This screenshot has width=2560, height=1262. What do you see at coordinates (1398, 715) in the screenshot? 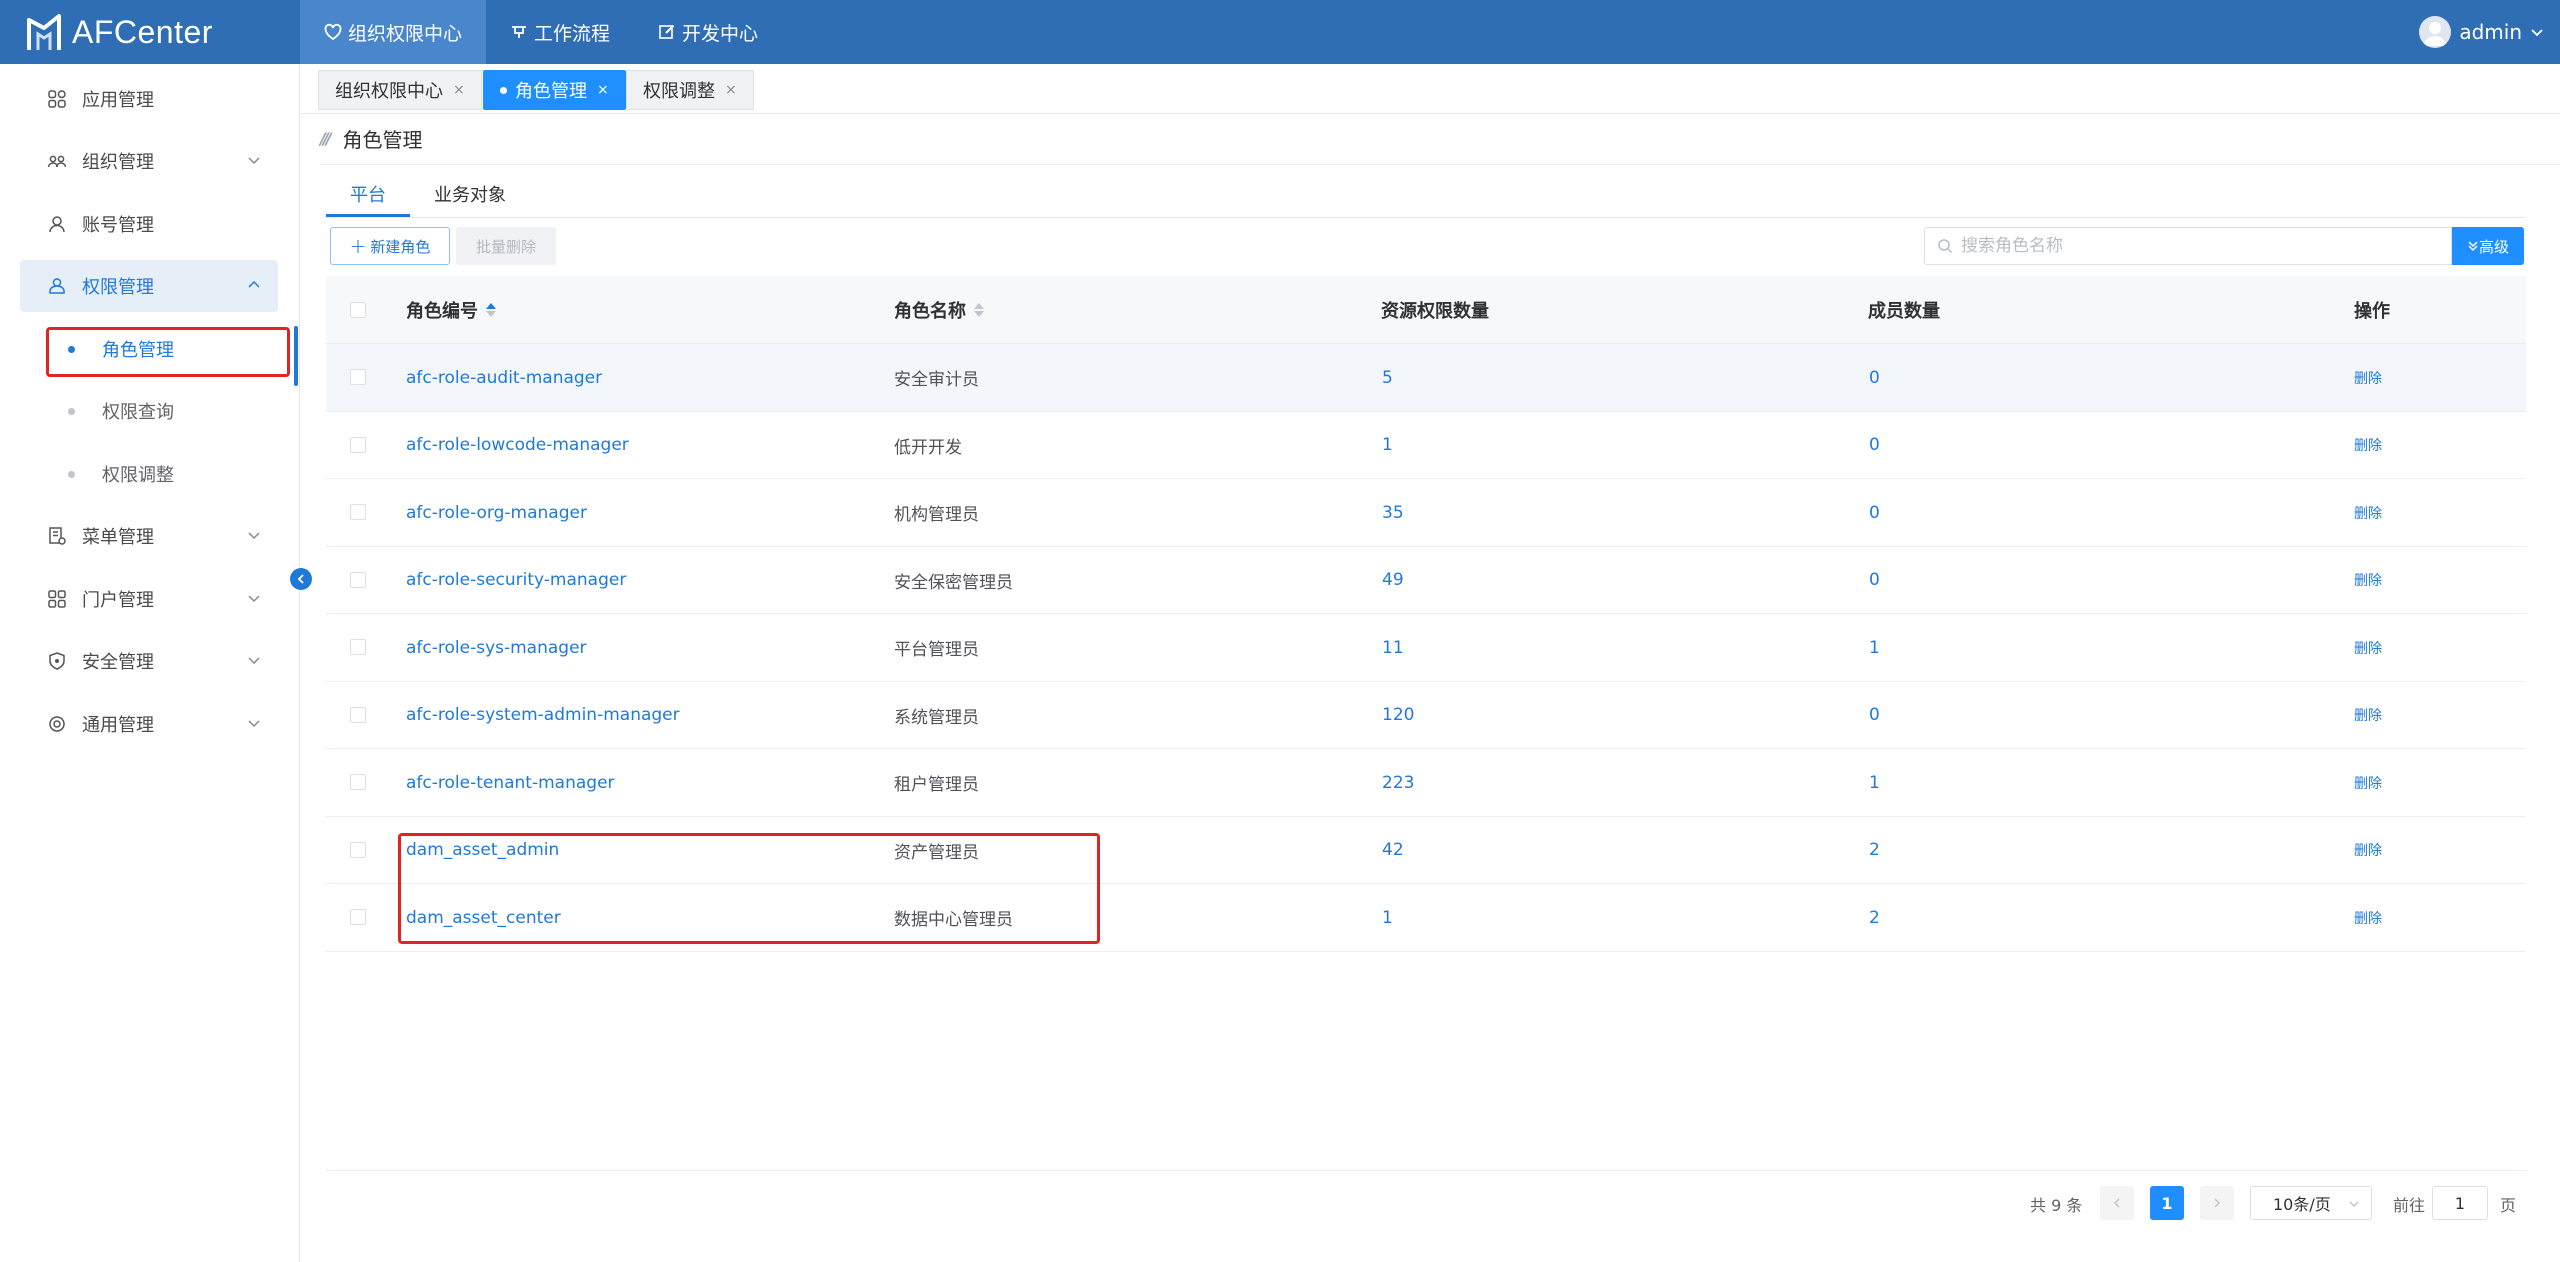
I see `resource-count-link: 120` at bounding box center [1398, 715].